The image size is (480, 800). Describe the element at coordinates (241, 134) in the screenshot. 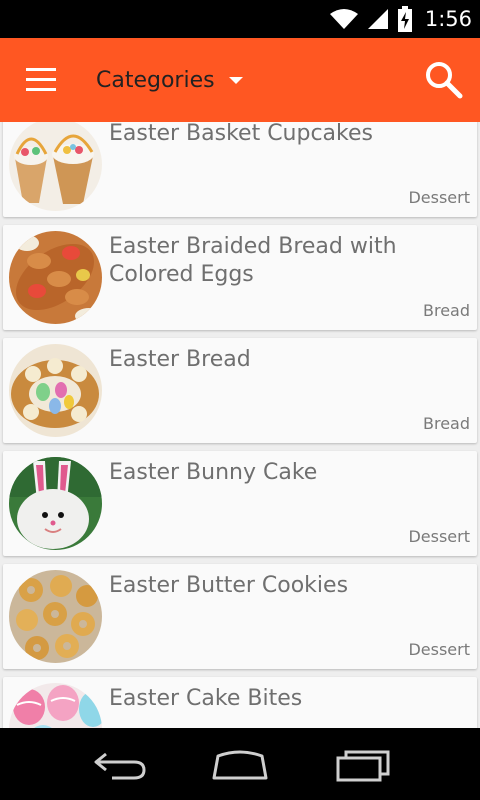

I see `recipe-title: Easter Basket Cupcakes` at that location.